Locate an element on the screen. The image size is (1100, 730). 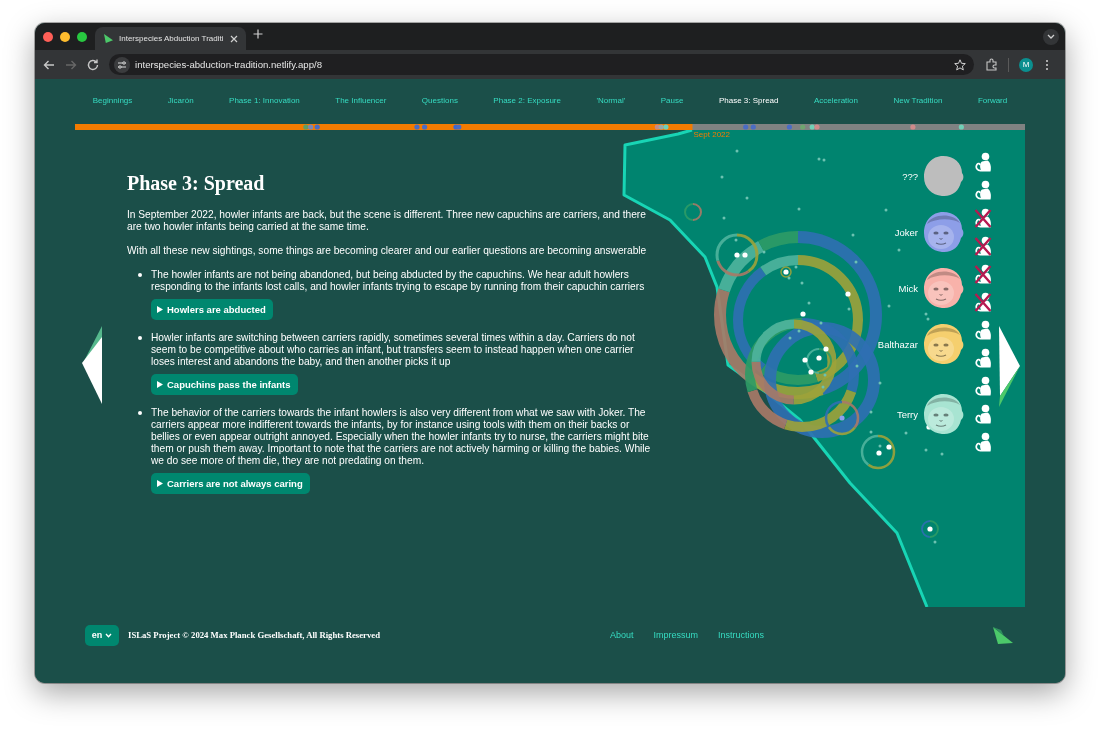
profile-avatar: M is located at coordinates (1026, 64).